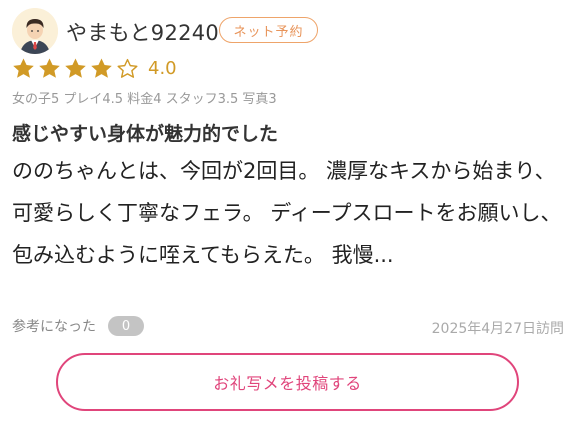 The image size is (576, 426). I want to click on username: やまもと92240, so click(143, 33).